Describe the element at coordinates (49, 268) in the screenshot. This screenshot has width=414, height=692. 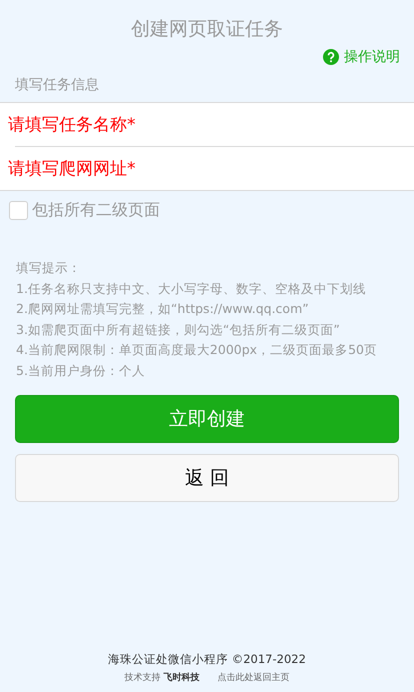
I see `tip-text: 填写提示：` at that location.